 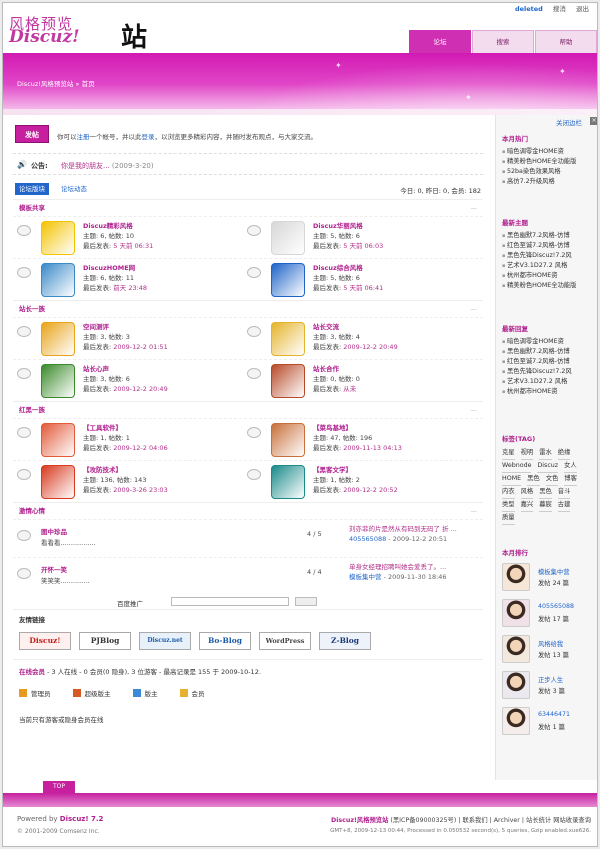 What do you see at coordinates (115, 268) in the screenshot?
I see `forum-name: DiscuzHOME网` at bounding box center [115, 268].